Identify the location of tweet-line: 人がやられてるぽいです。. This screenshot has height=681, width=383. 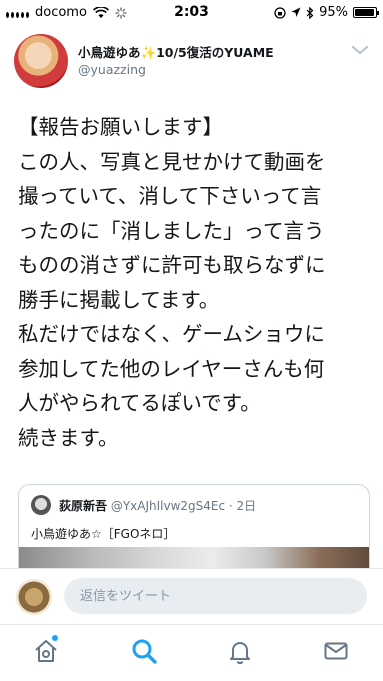
(139, 403).